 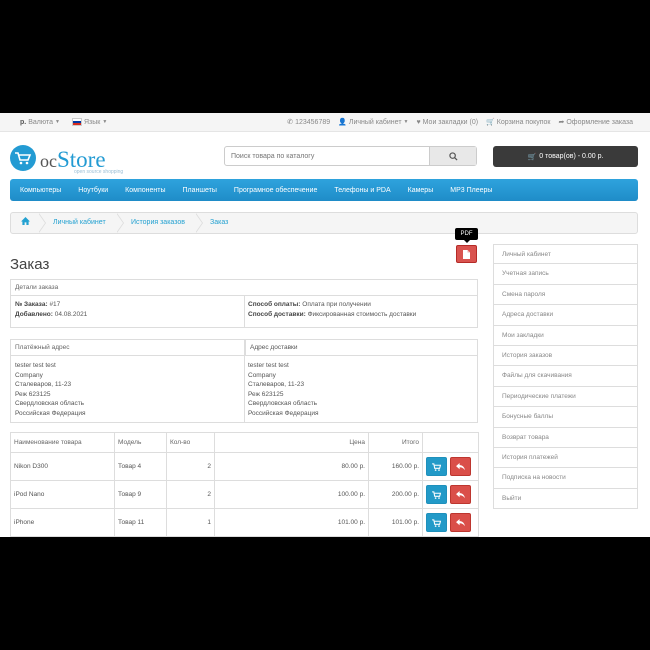 I want to click on search-icon, so click(x=453, y=156).